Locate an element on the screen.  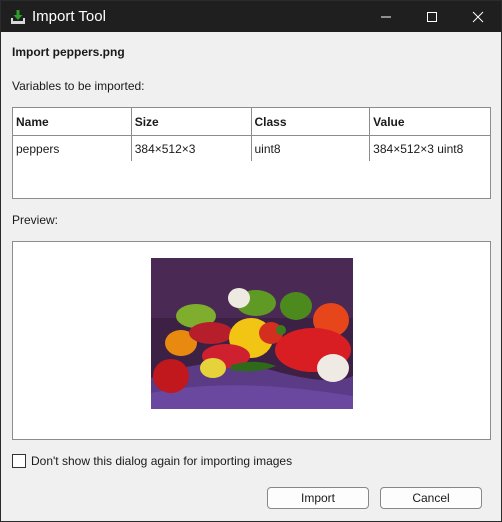
cancel-button: Cancel is located at coordinates (431, 498).